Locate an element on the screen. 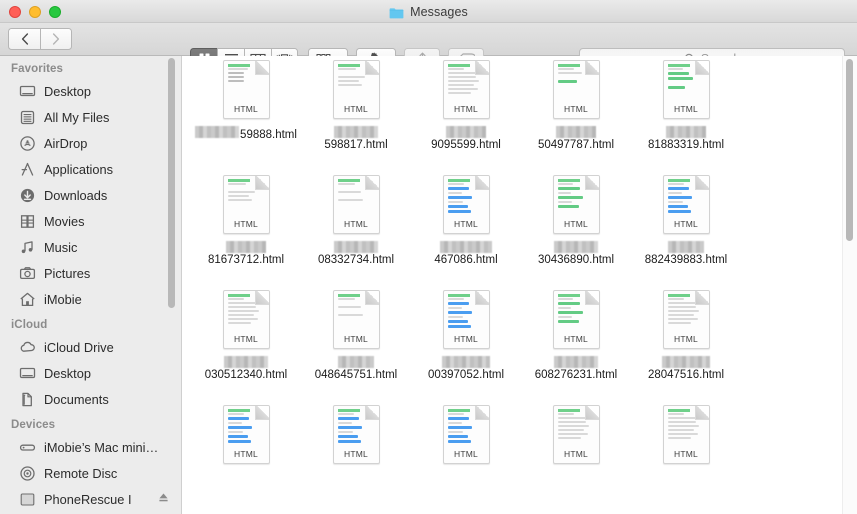 The height and width of the screenshot is (514, 857). file-name-label: 81673712.html is located at coordinates (246, 254).